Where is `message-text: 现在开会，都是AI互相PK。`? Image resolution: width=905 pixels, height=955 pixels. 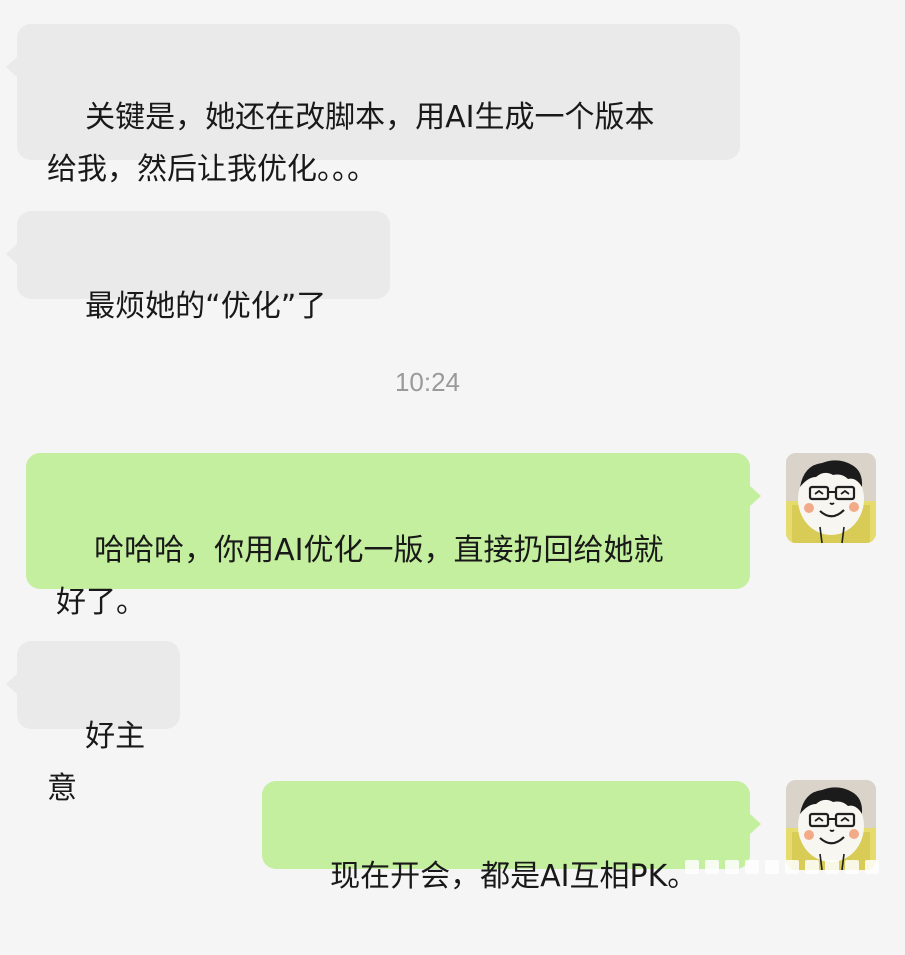 message-text: 现在开会，都是AI互相PK。 is located at coordinates (514, 876).